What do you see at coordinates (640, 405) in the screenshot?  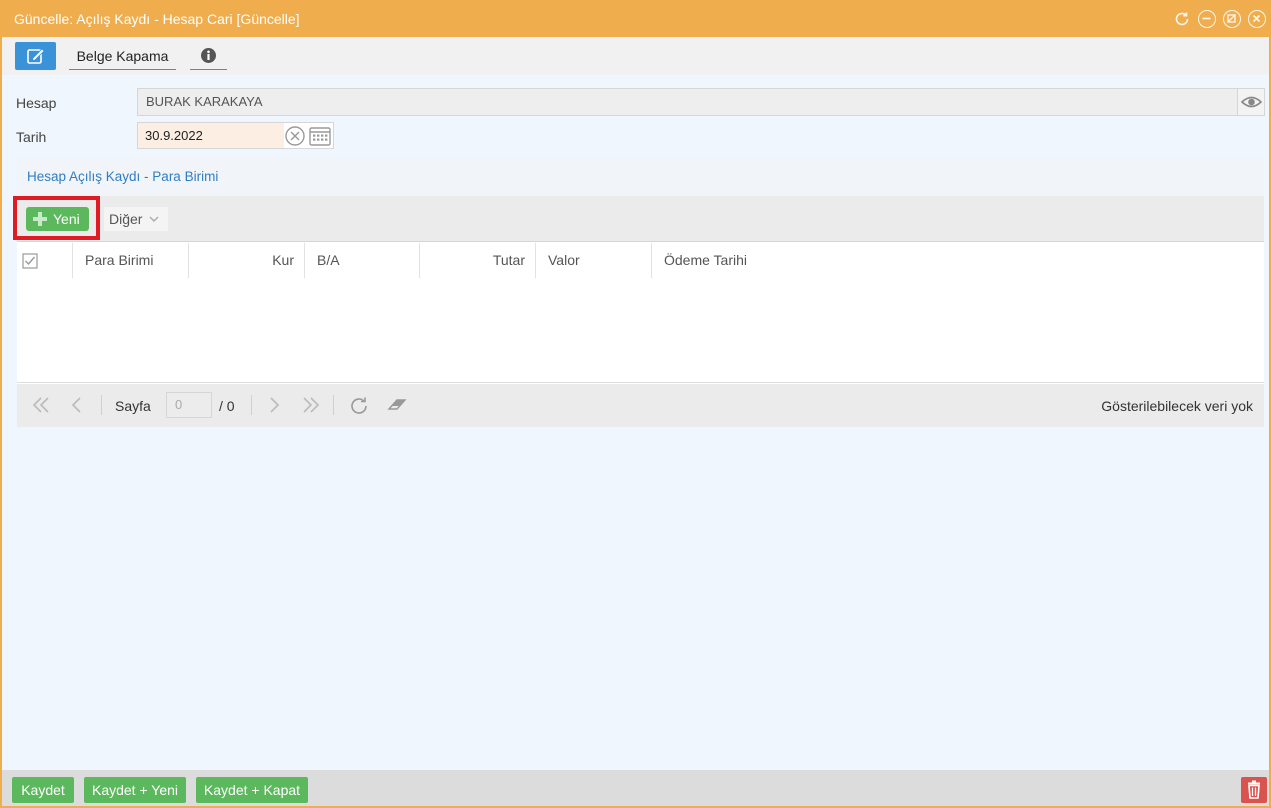 I see `pager: Sayfa 0 / 0 Gösterilebilecek veri yok` at bounding box center [640, 405].